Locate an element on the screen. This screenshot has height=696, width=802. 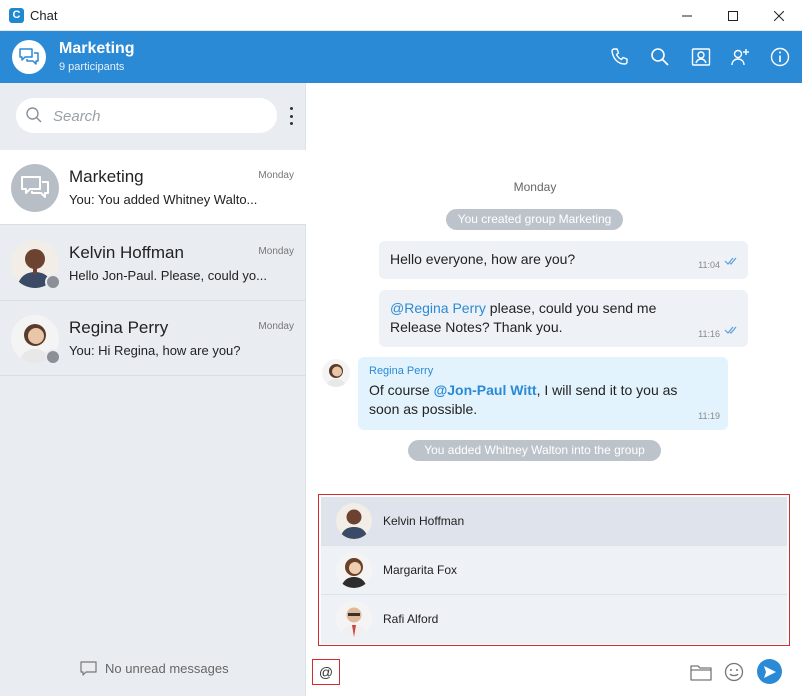
conversation-name: Marketing is located at coordinates (106, 176).